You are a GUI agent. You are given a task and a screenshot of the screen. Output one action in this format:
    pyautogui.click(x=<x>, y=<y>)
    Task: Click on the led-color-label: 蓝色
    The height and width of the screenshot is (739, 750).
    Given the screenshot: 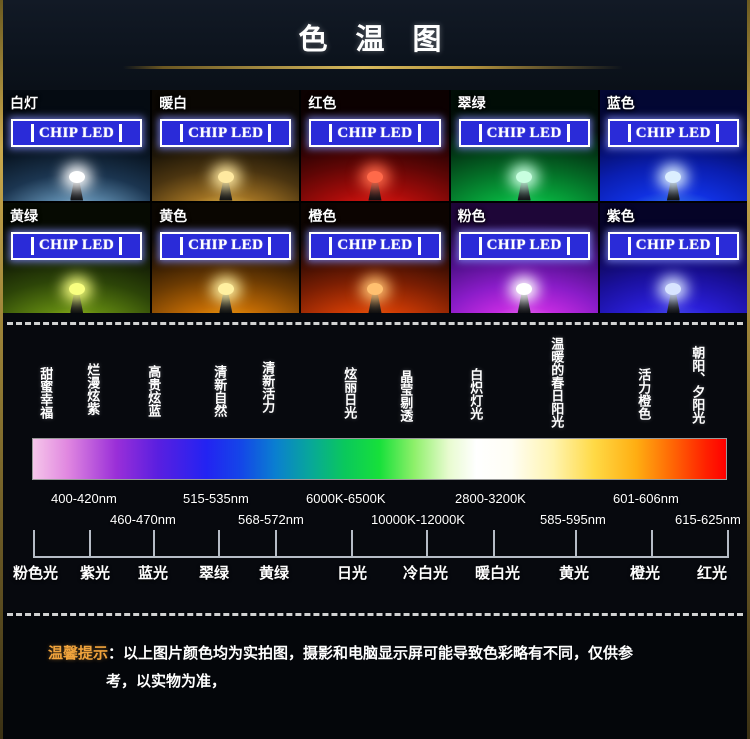 What is the action you would take?
    pyautogui.click(x=620, y=103)
    